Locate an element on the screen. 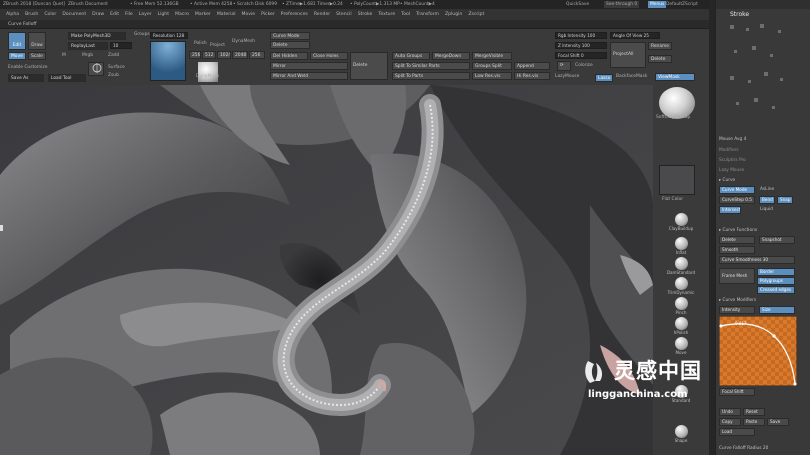 The width and height of the screenshot is (810, 455). tool-shape: Shape is located at coordinates (681, 434).